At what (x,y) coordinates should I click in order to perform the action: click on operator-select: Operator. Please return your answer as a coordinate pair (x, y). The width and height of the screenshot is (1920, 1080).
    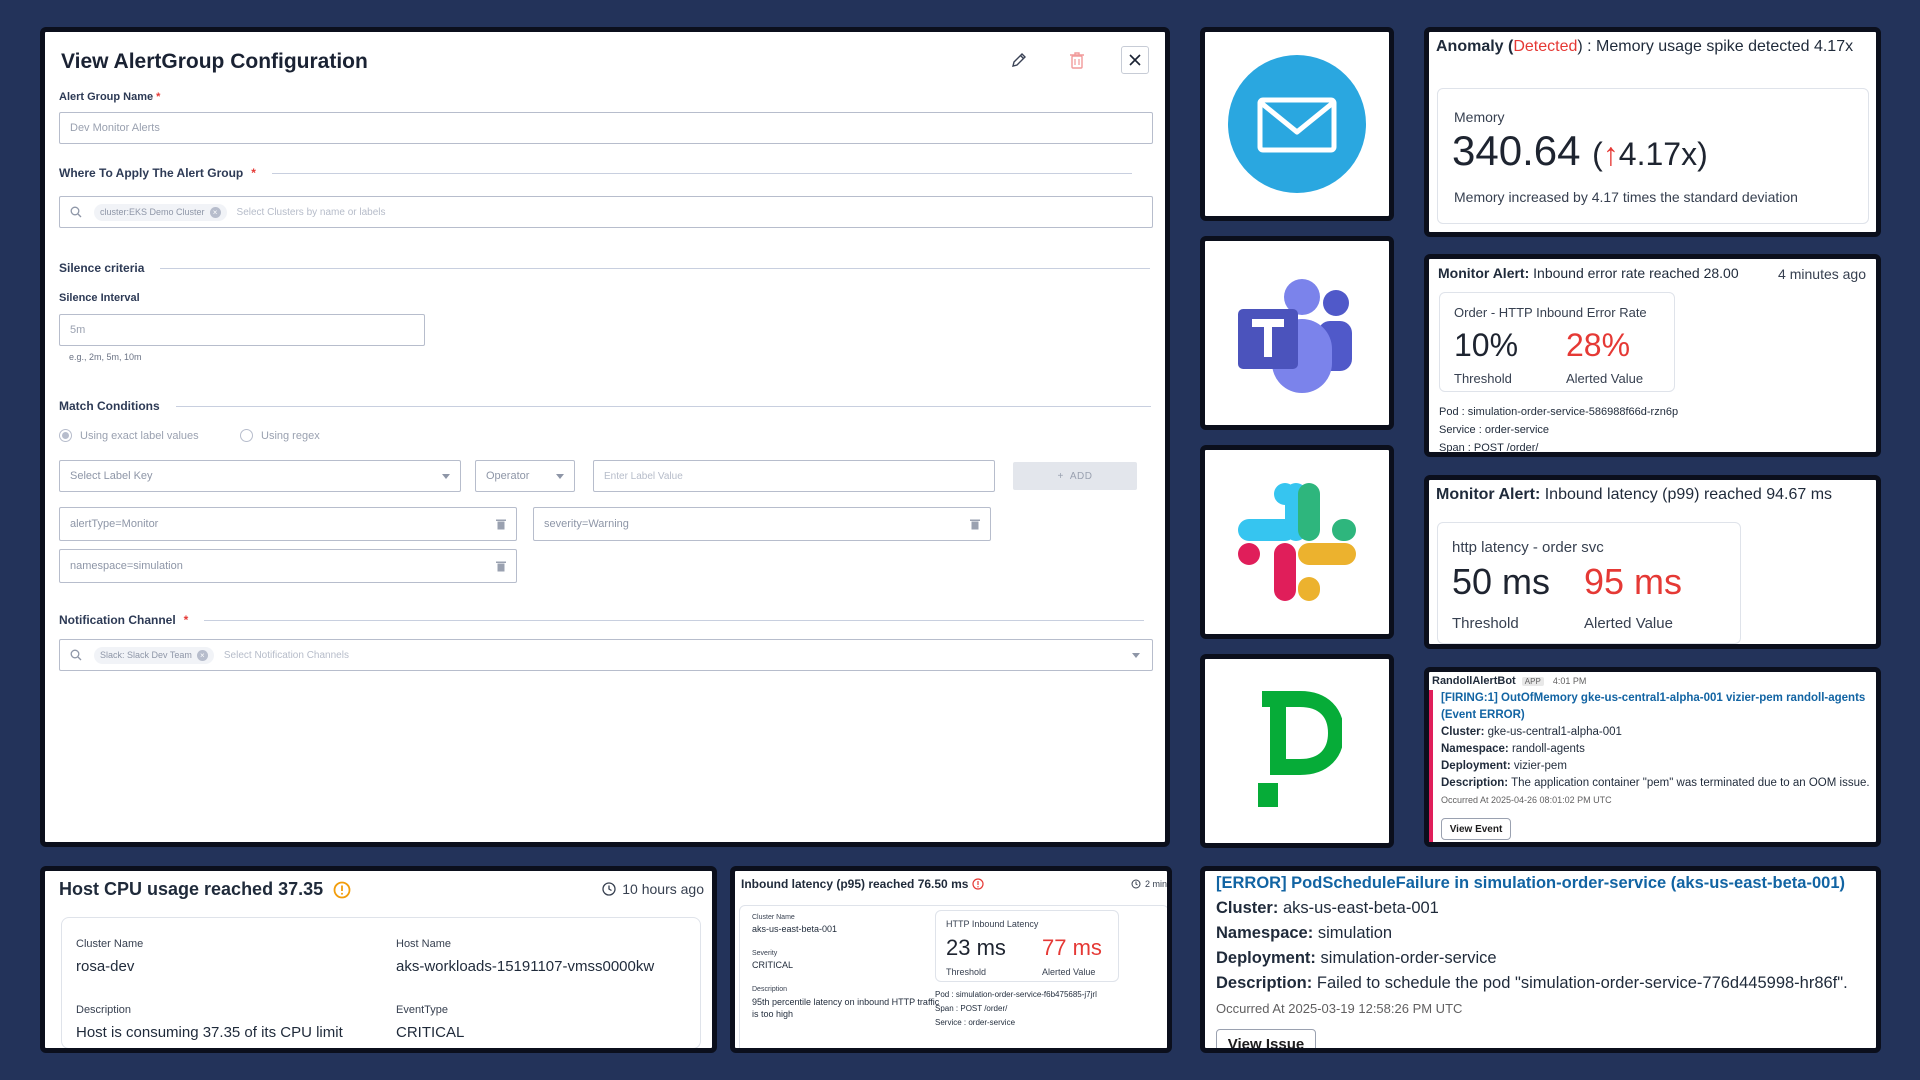
    Looking at the image, I should click on (525, 476).